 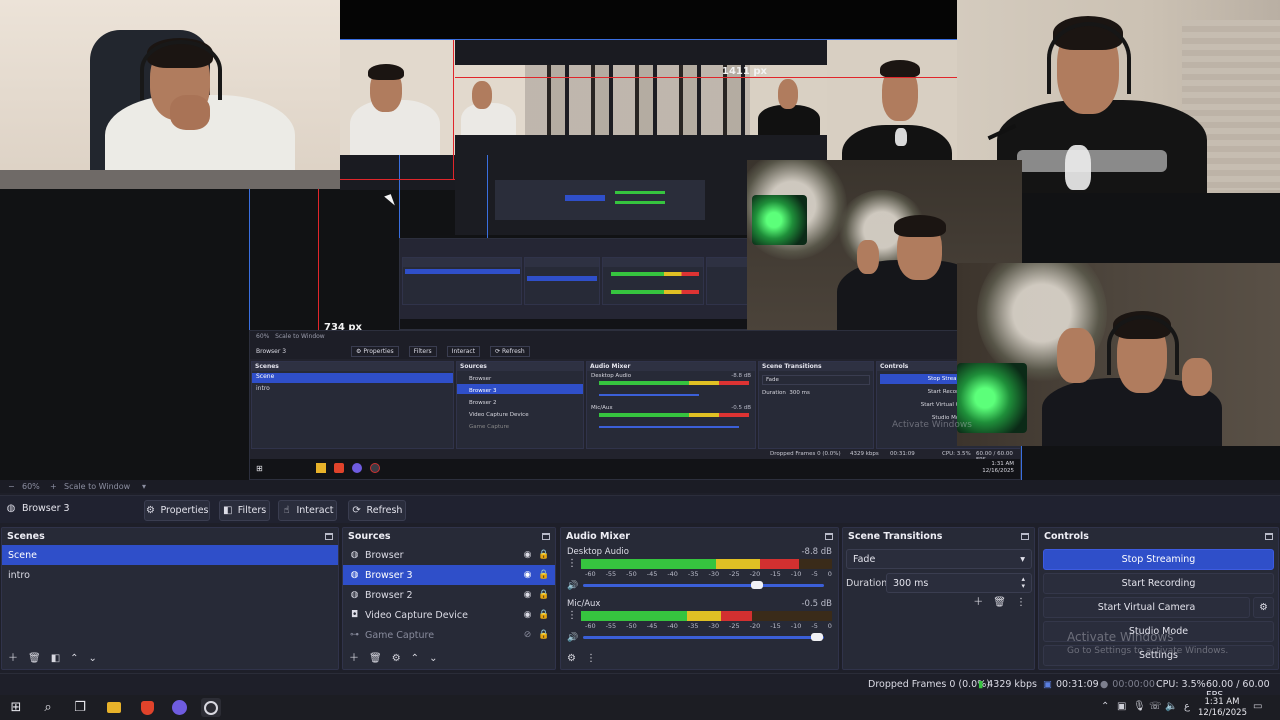 I want to click on start-virtual-camera-button: Start Virtual Camera, so click(x=1146, y=607).